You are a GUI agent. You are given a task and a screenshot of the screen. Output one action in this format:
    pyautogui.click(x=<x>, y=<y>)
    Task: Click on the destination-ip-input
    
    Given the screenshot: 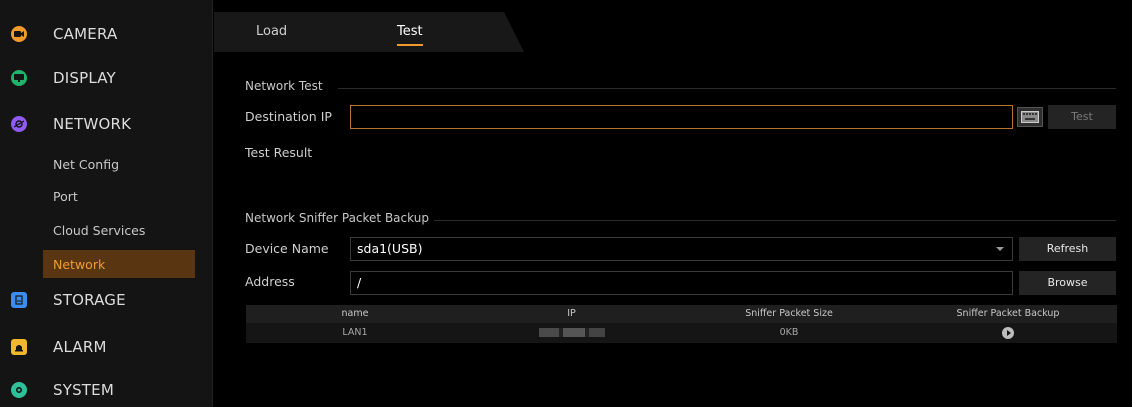 What is the action you would take?
    pyautogui.click(x=681, y=117)
    